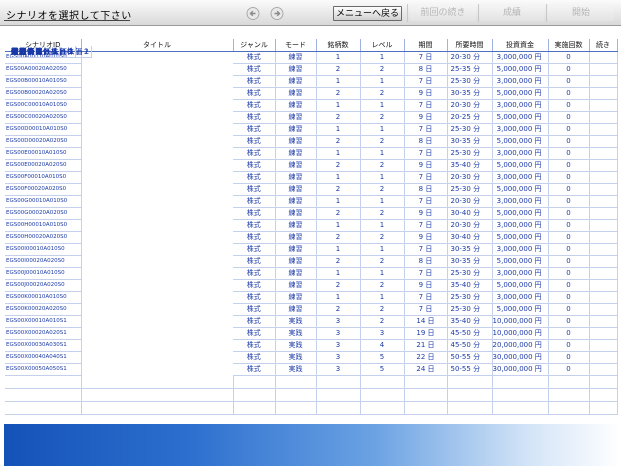 This screenshot has width=621, height=466. Describe the element at coordinates (512, 13) in the screenshot. I see `results-button: 成績` at that location.